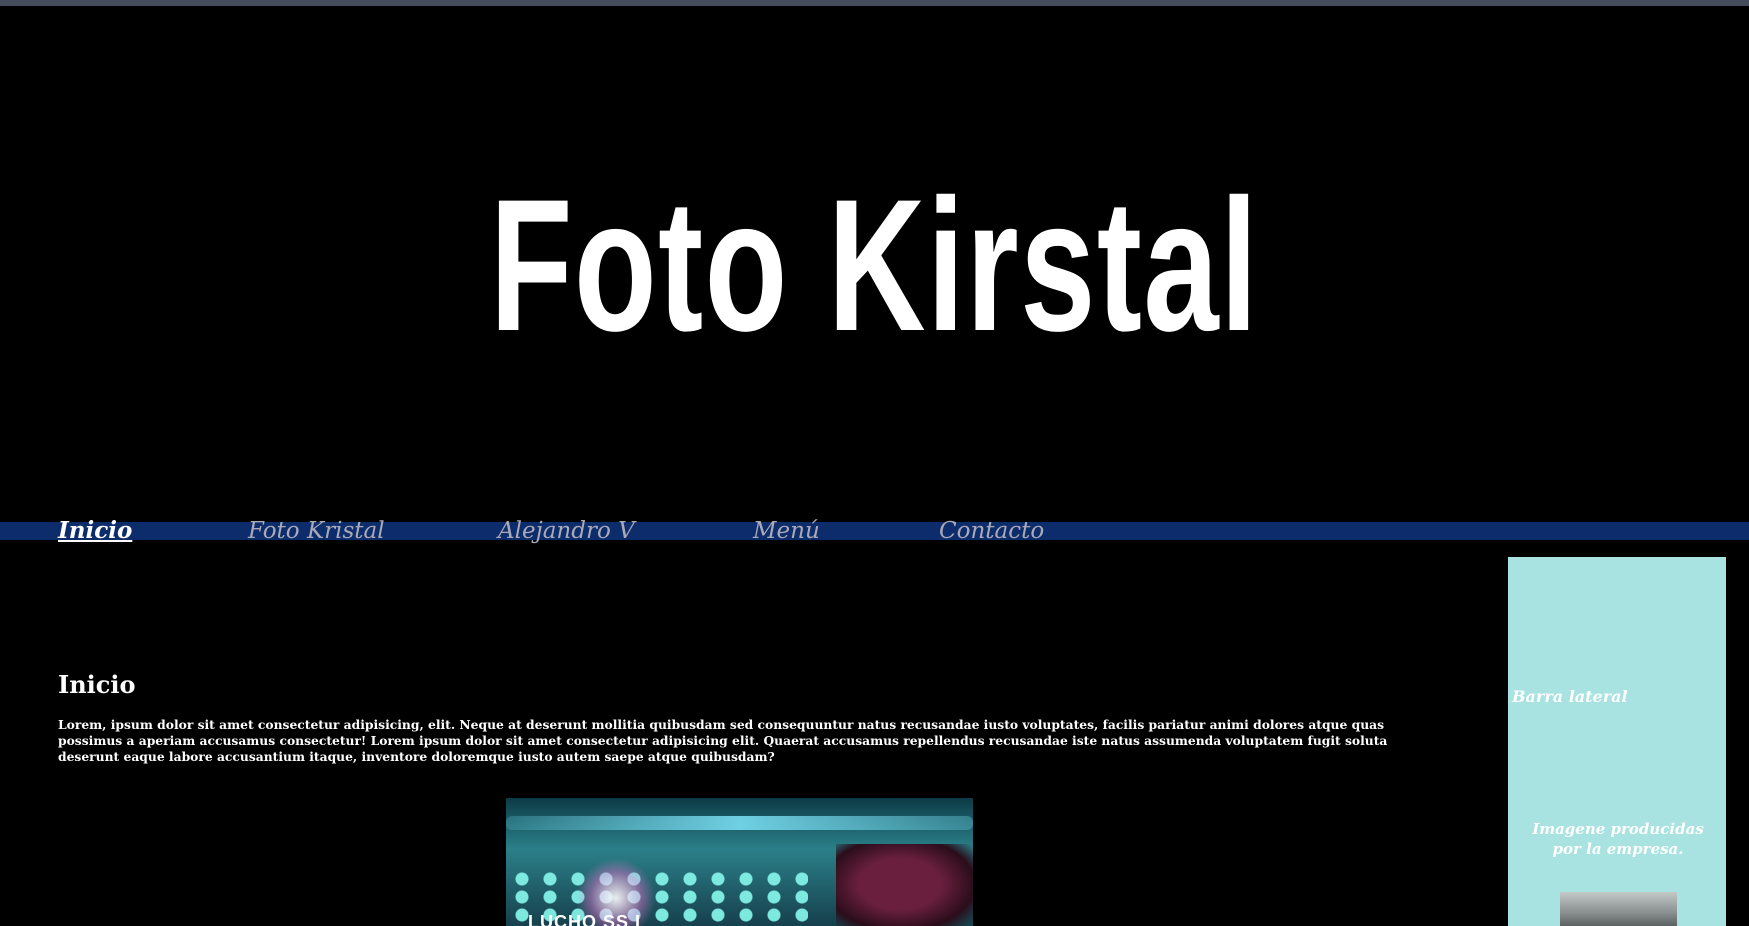 The width and height of the screenshot is (1749, 926). Describe the element at coordinates (316, 531) in the screenshot. I see `nav-item-foto-kristal: Foto Kristal` at that location.